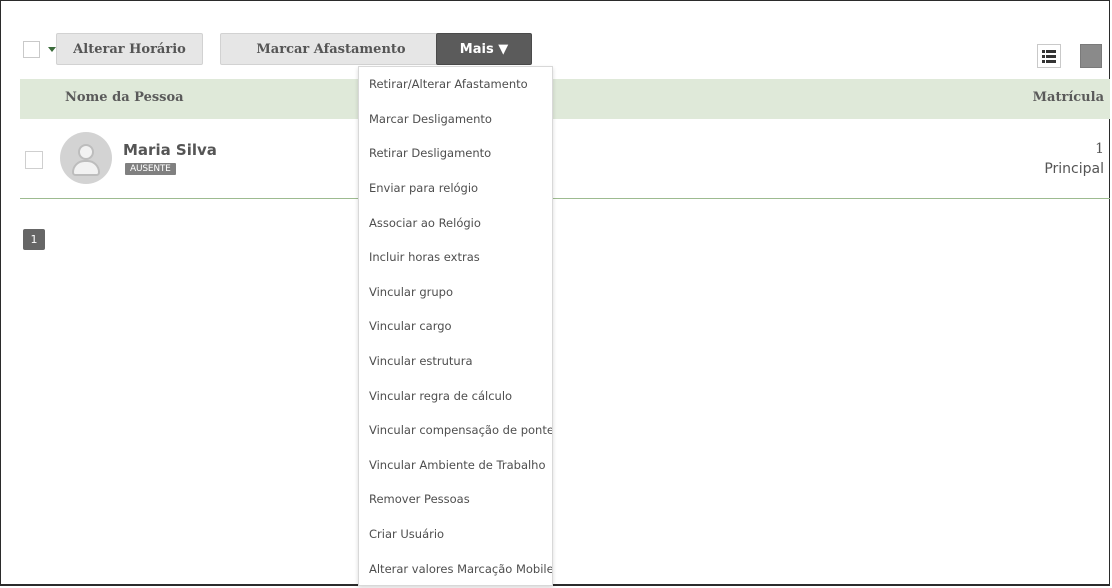 Image resolution: width=1112 pixels, height=588 pixels. Describe the element at coordinates (1074, 169) in the screenshot. I see `matricula-label: Principal` at that location.